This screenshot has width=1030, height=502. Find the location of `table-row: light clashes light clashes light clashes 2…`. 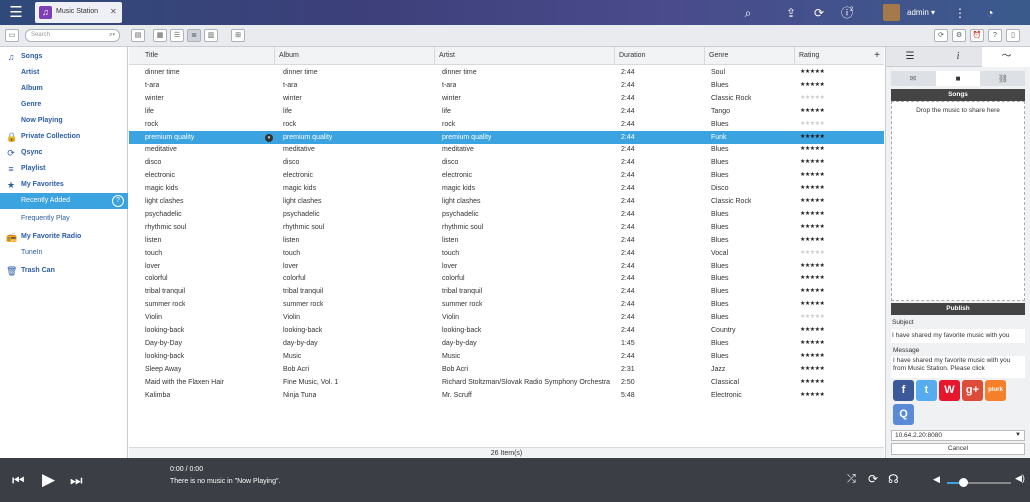

table-row: light clashes light clashes light clashes 2… is located at coordinates (506, 201).